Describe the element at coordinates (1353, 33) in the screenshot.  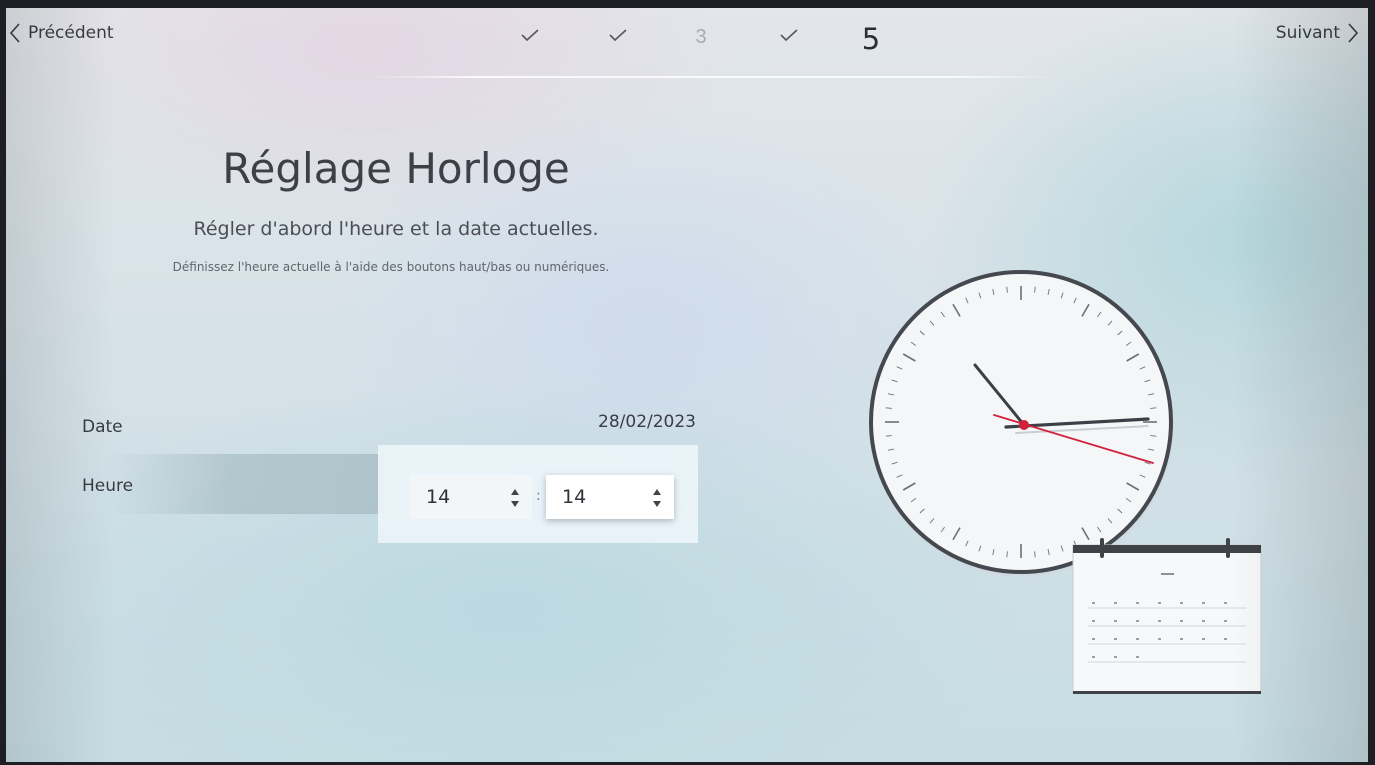
I see `chevron-right-icon` at that location.